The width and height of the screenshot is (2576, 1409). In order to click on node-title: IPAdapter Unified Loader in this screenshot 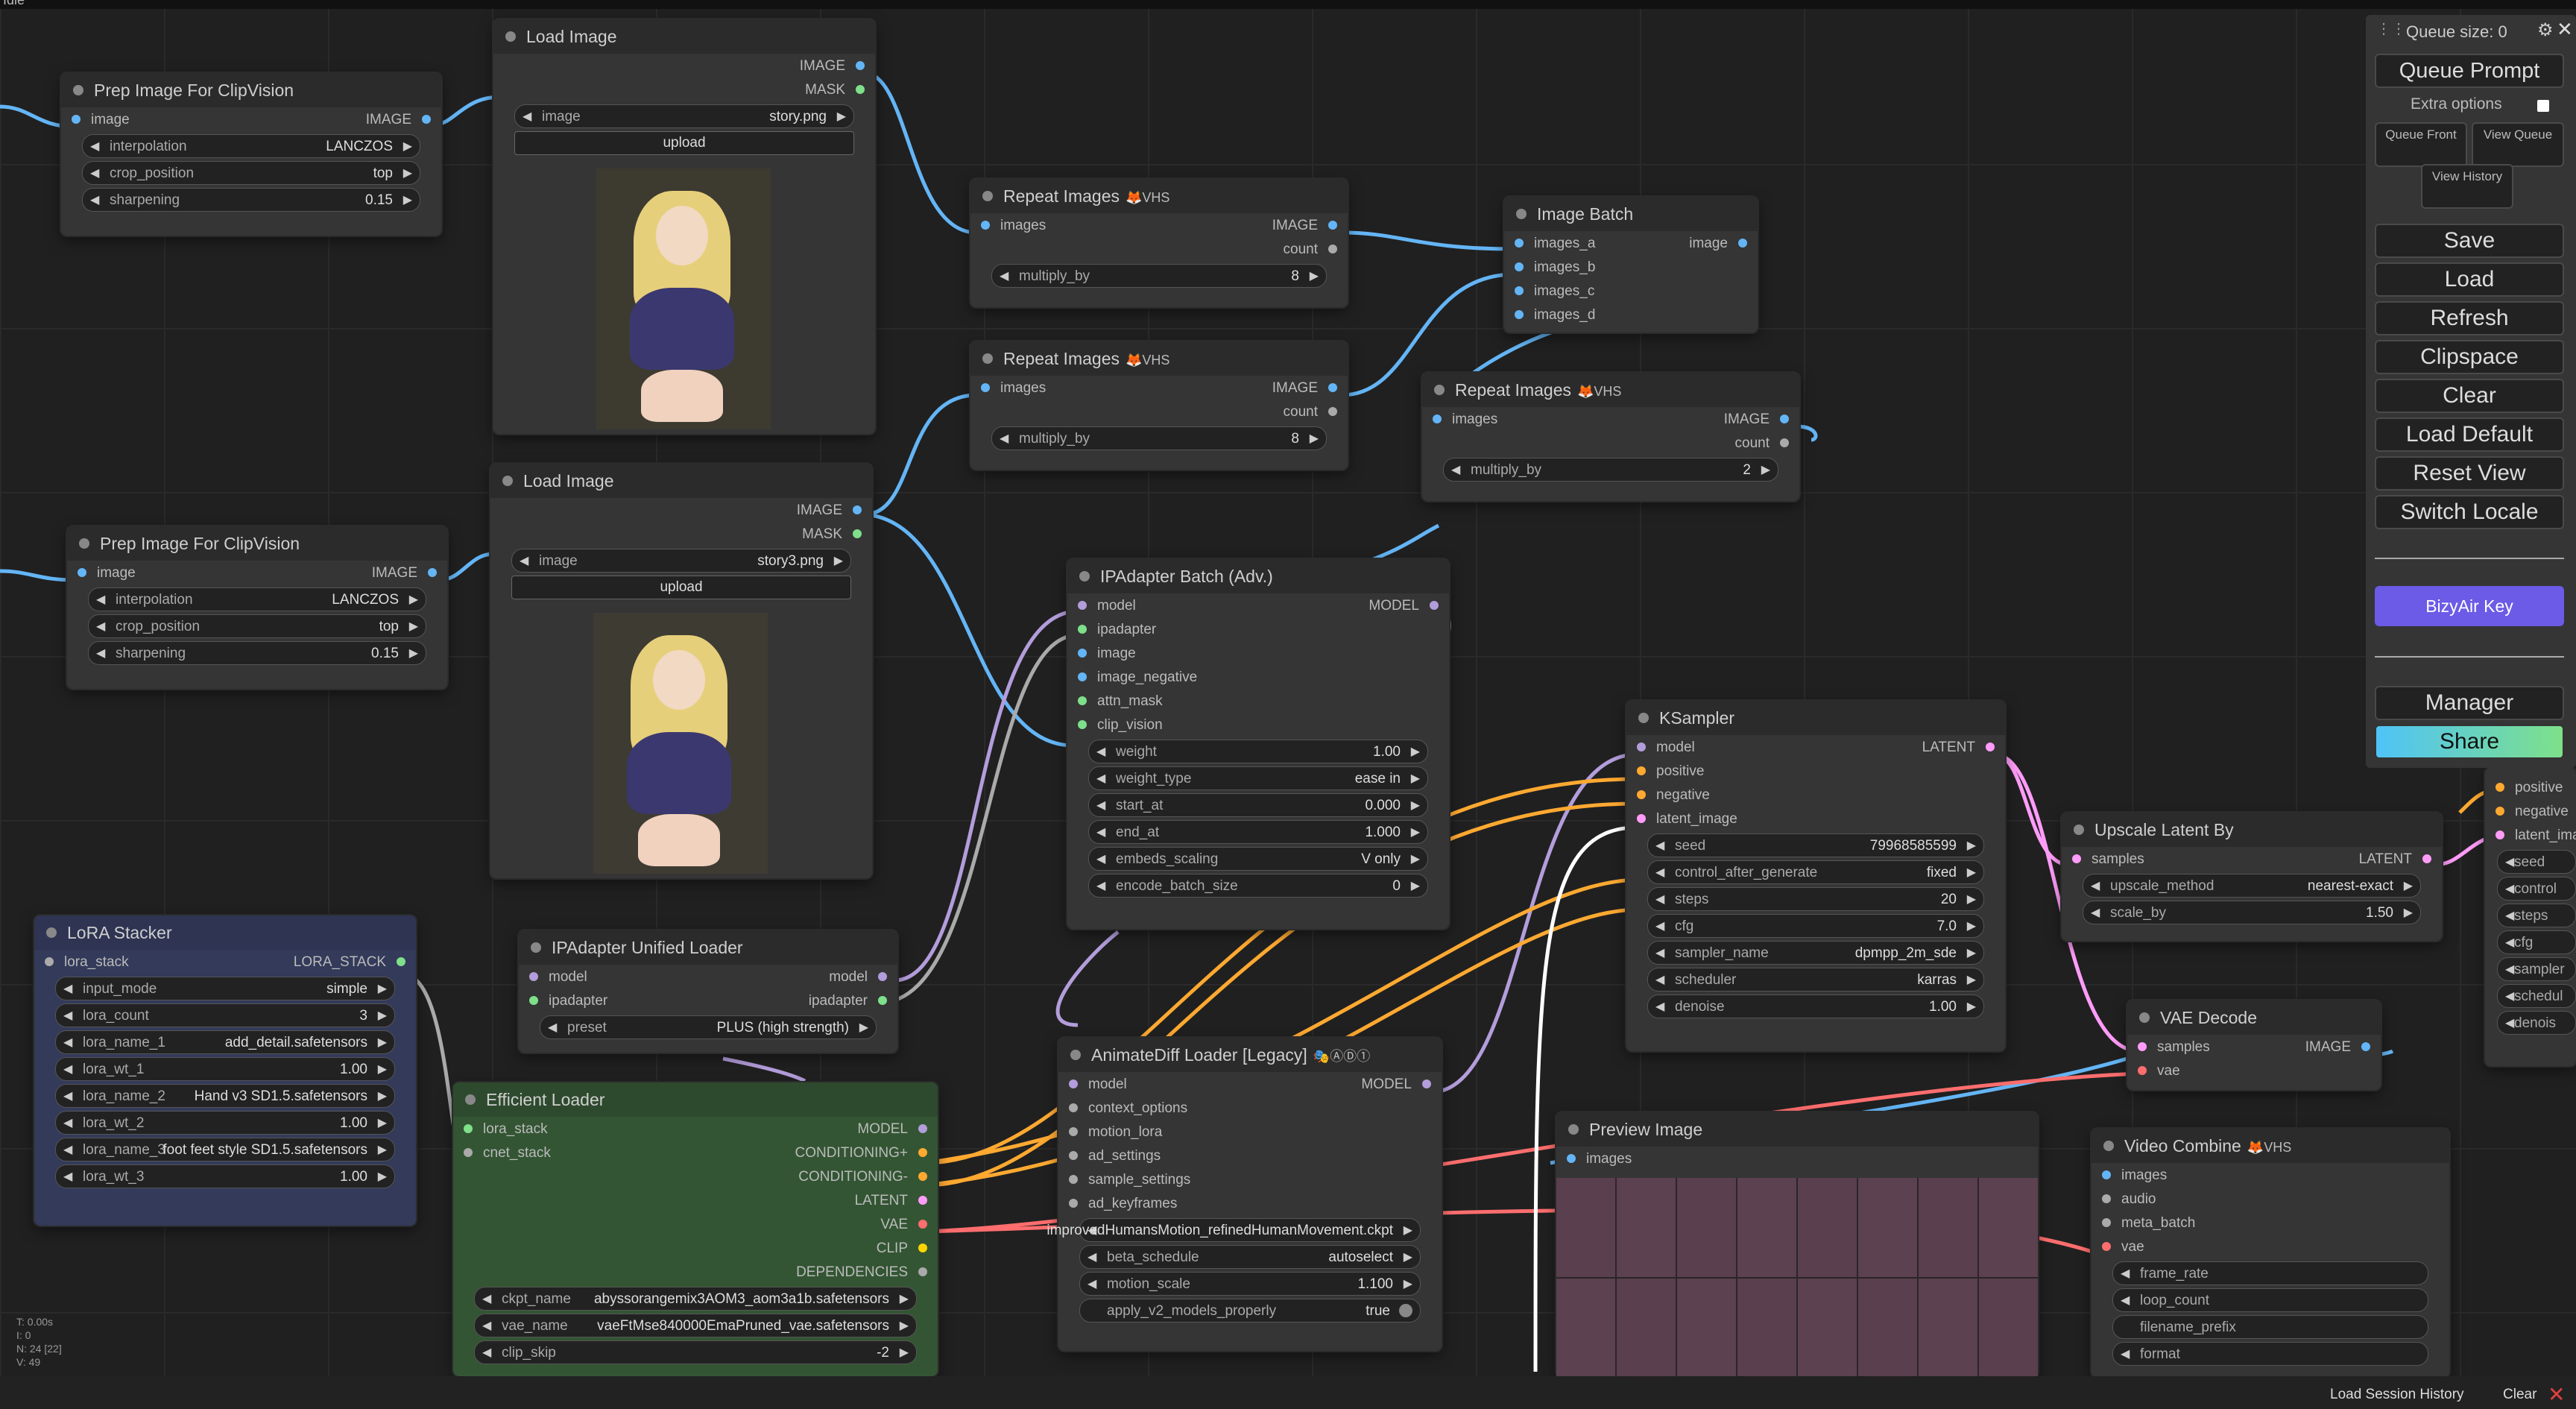, I will do `click(708, 948)`.